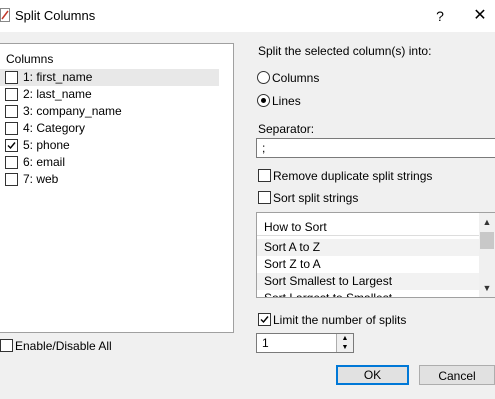 Image resolution: width=495 pixels, height=399 pixels. What do you see at coordinates (264, 197) in the screenshot?
I see `sort-split-checkbox` at bounding box center [264, 197].